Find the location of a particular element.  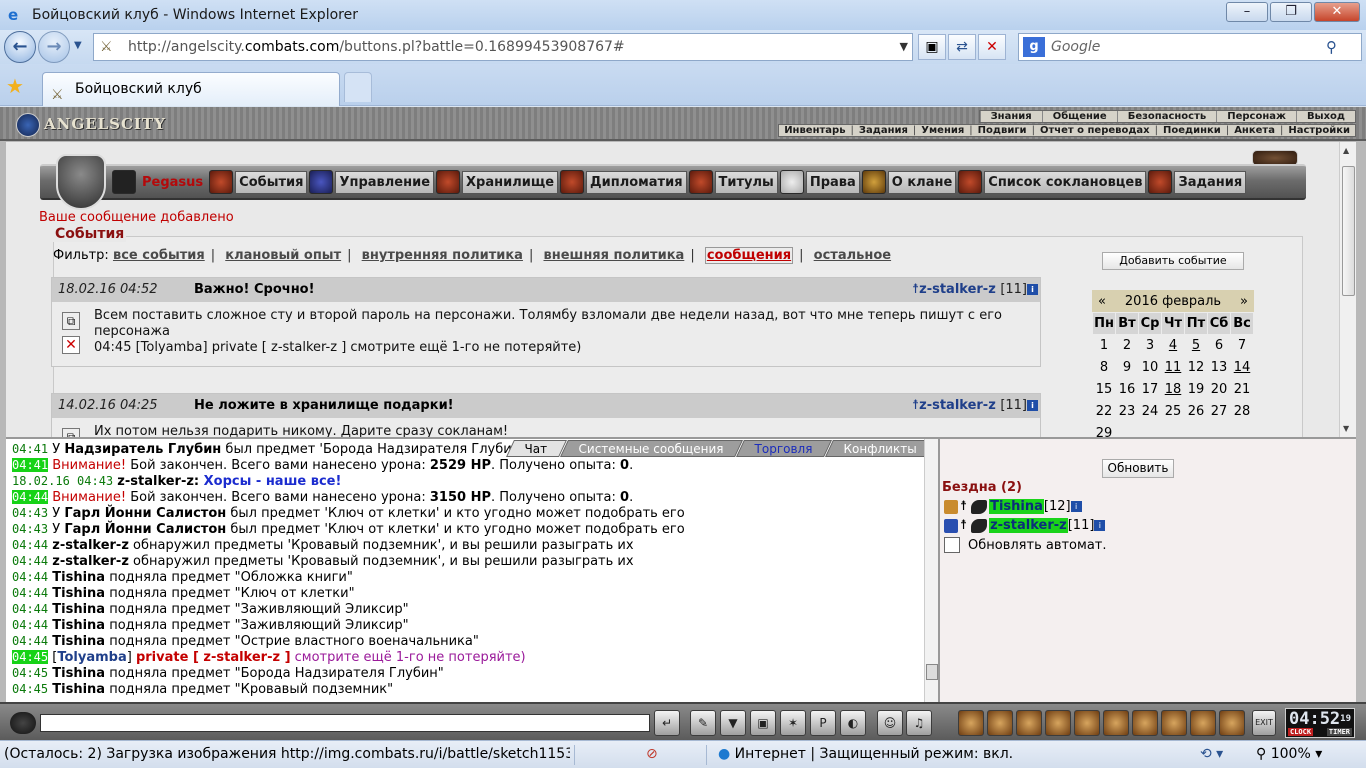

player-name: z-stalker-z is located at coordinates (1028, 525).